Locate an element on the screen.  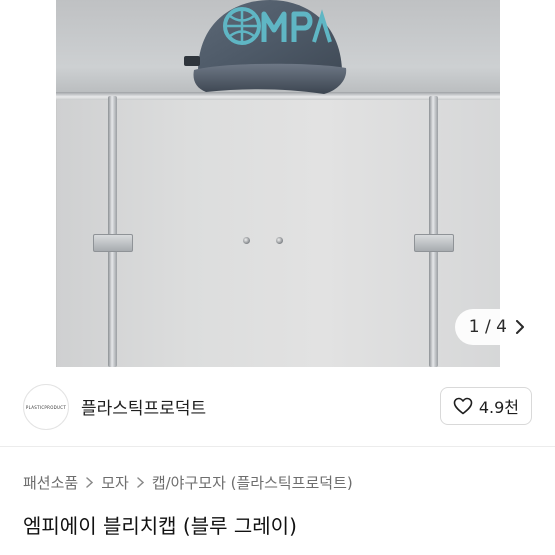
product-title: 엠피에이 블리치캡 (블루 그레이) is located at coordinates (160, 526).